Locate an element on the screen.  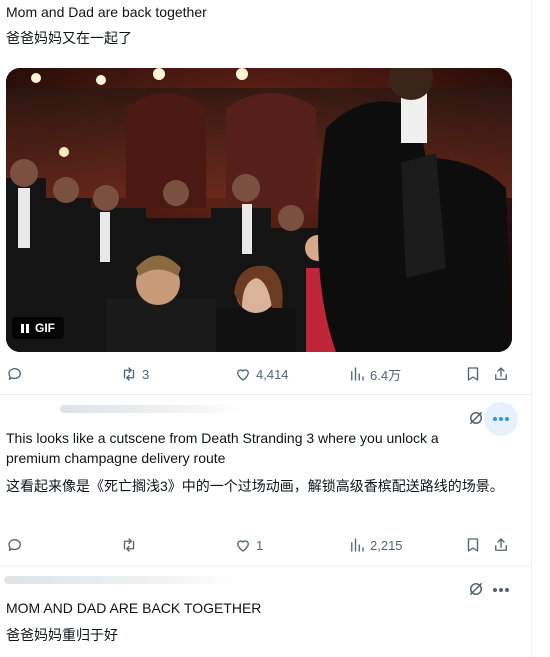
timeline-right-border is located at coordinates (531, 328).